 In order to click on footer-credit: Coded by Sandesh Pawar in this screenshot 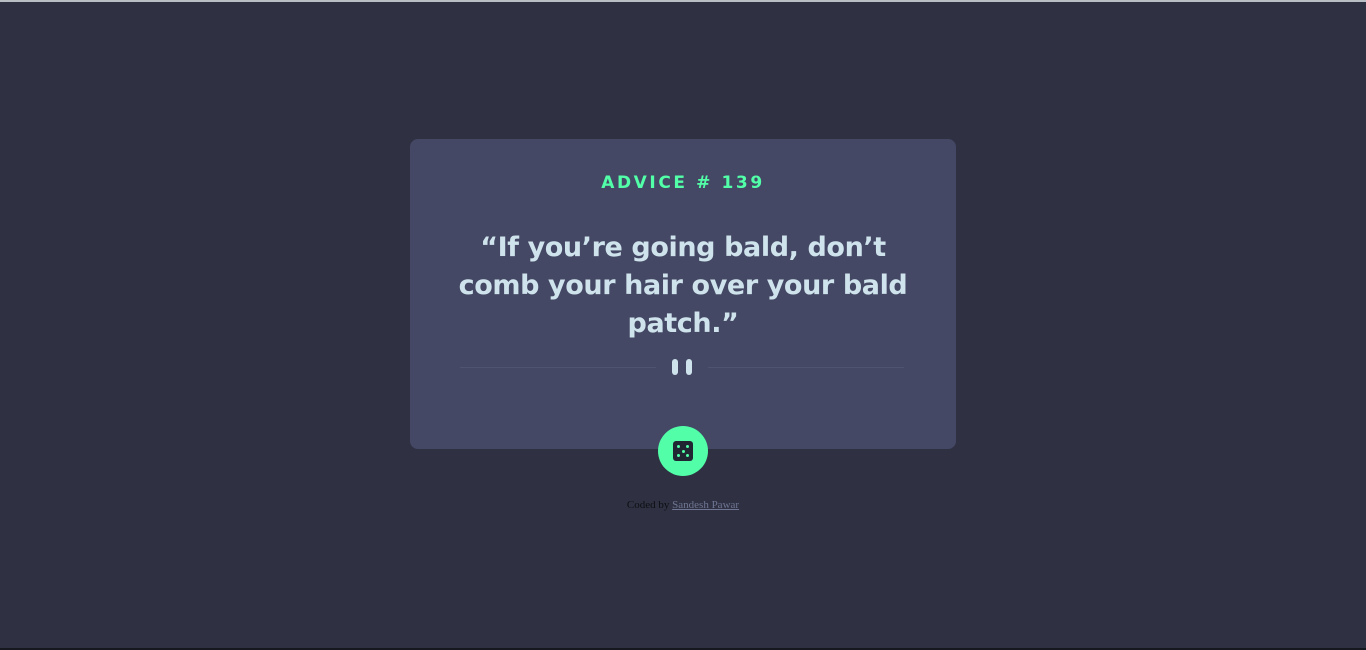, I will do `click(683, 505)`.